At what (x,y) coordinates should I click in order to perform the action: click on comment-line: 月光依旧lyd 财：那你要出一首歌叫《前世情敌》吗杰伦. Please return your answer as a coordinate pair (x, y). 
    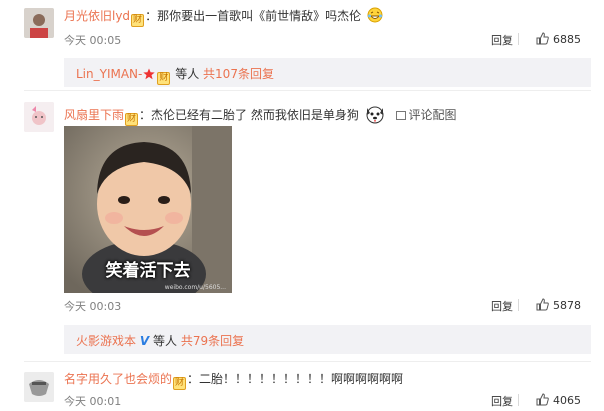
    Looking at the image, I should click on (223, 17).